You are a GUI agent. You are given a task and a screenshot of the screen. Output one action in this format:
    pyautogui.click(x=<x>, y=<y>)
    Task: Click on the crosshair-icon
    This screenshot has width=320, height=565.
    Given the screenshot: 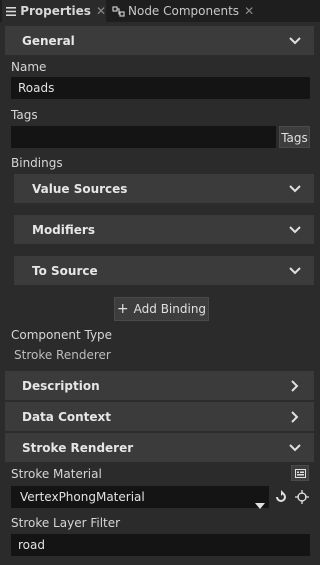 What is the action you would take?
    pyautogui.click(x=302, y=497)
    